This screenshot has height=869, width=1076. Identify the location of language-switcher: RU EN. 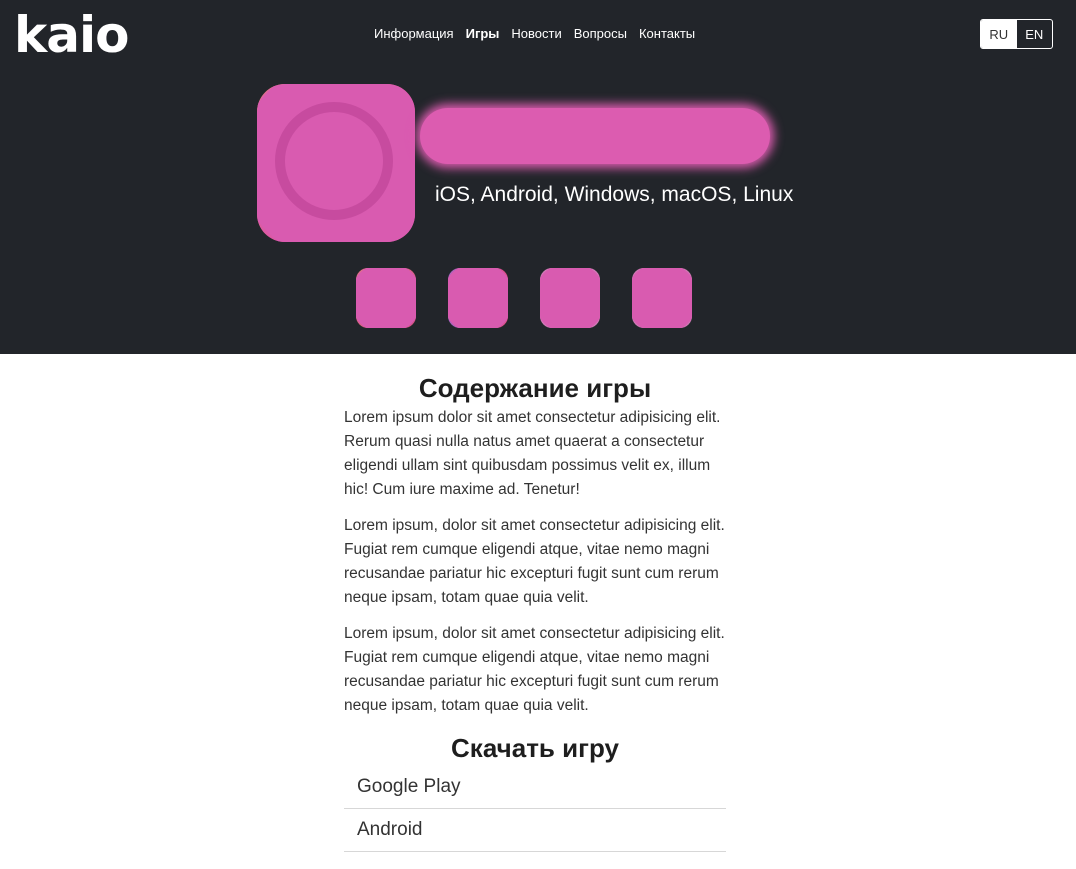
(1016, 34).